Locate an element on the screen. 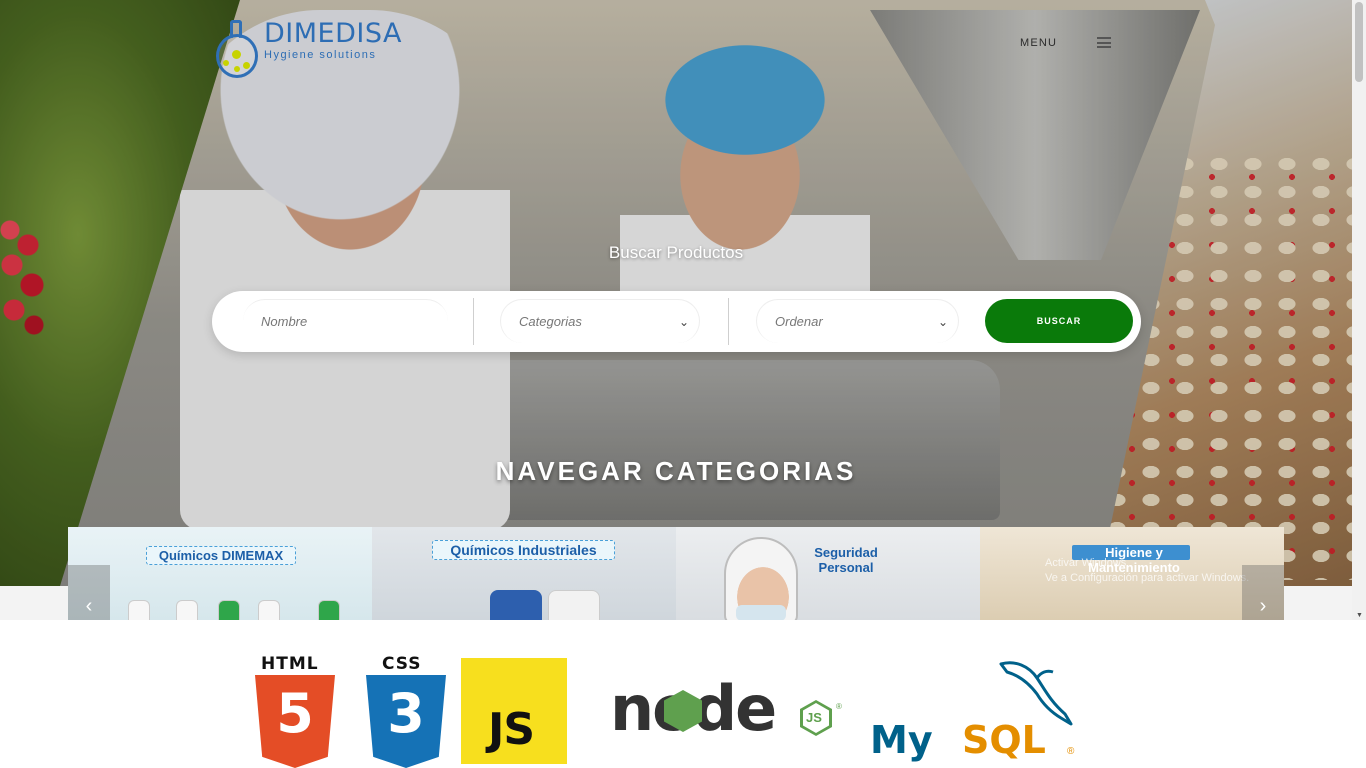 The image size is (1366, 768). category-label: Químicos Industriales is located at coordinates (523, 550).